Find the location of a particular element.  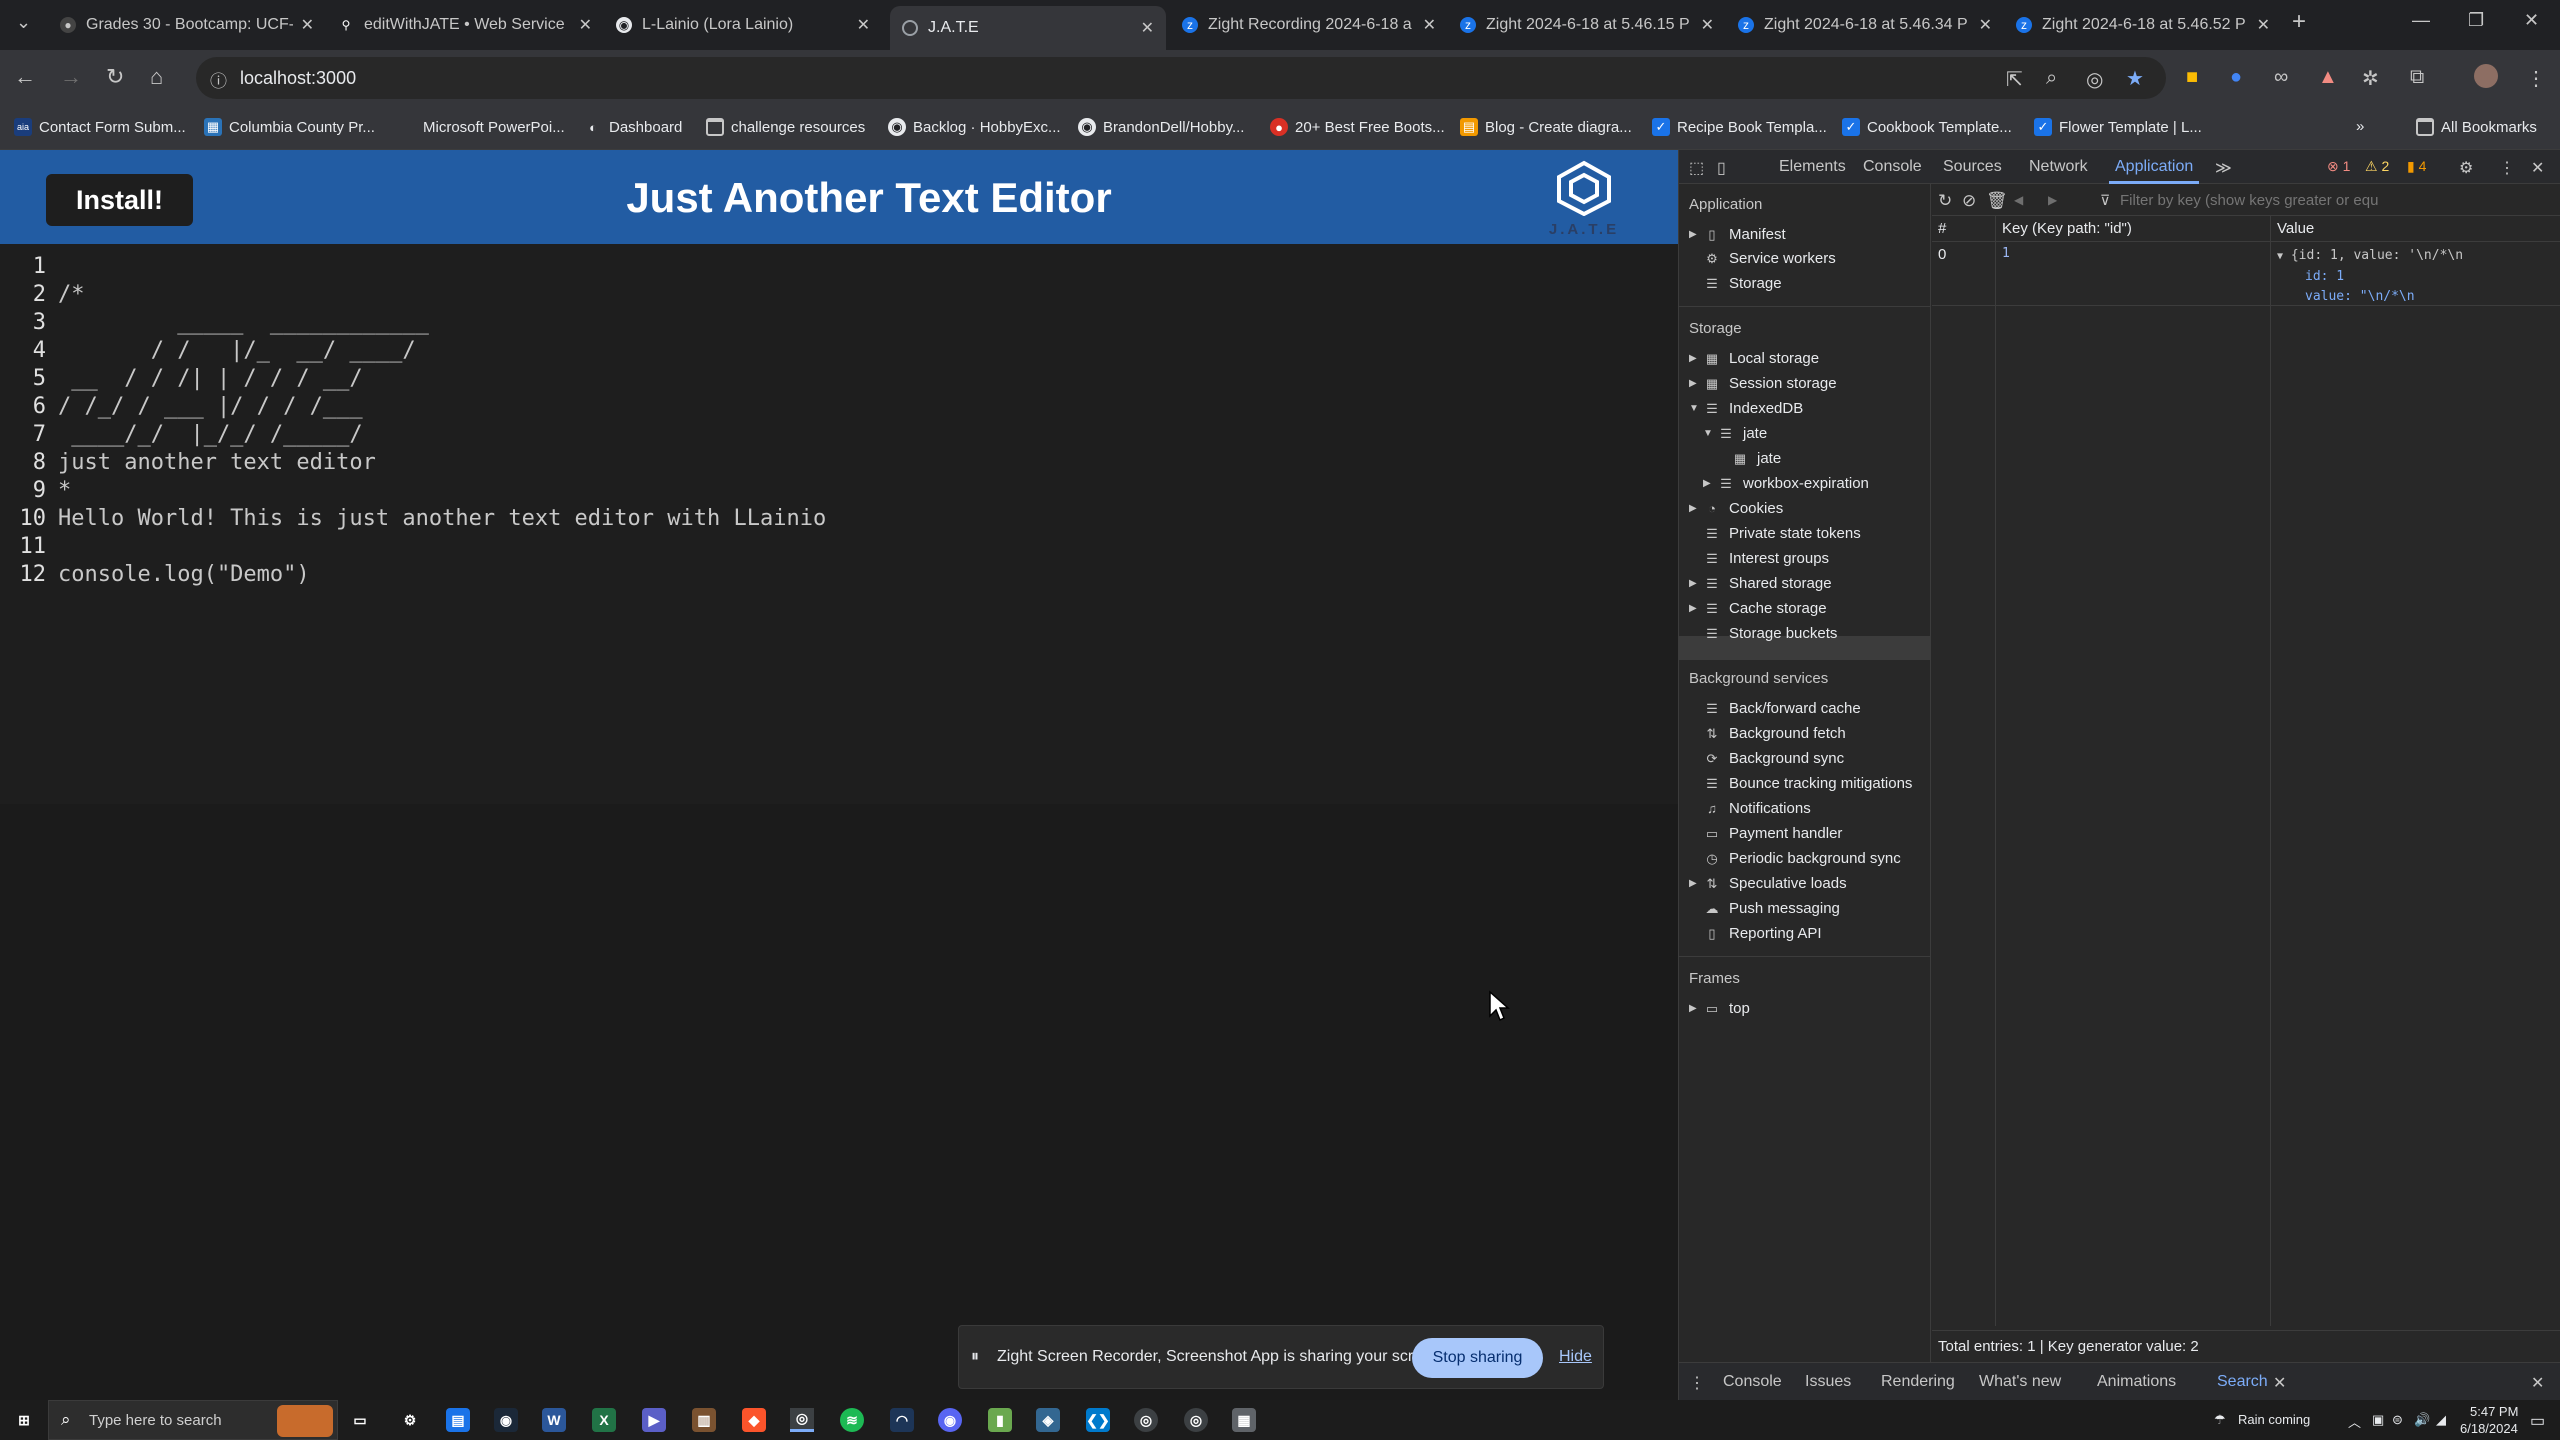

spotify-icon: ≋ is located at coordinates (852, 1420).